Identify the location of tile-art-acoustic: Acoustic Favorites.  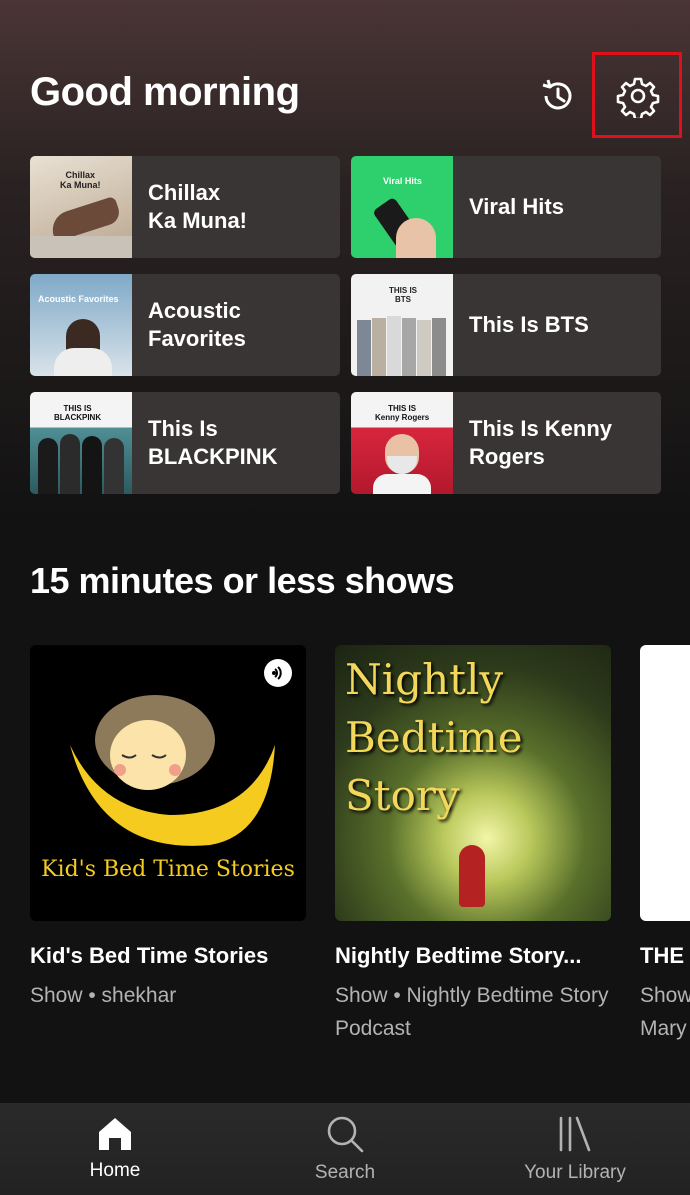
(81, 325).